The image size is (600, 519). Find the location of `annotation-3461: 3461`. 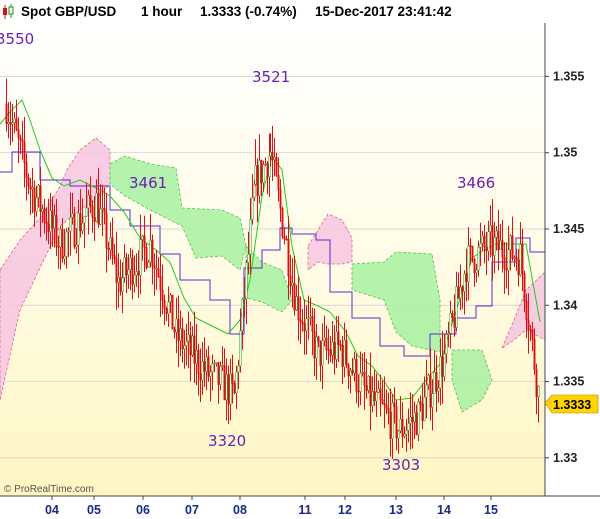

annotation-3461: 3461 is located at coordinates (148, 183).